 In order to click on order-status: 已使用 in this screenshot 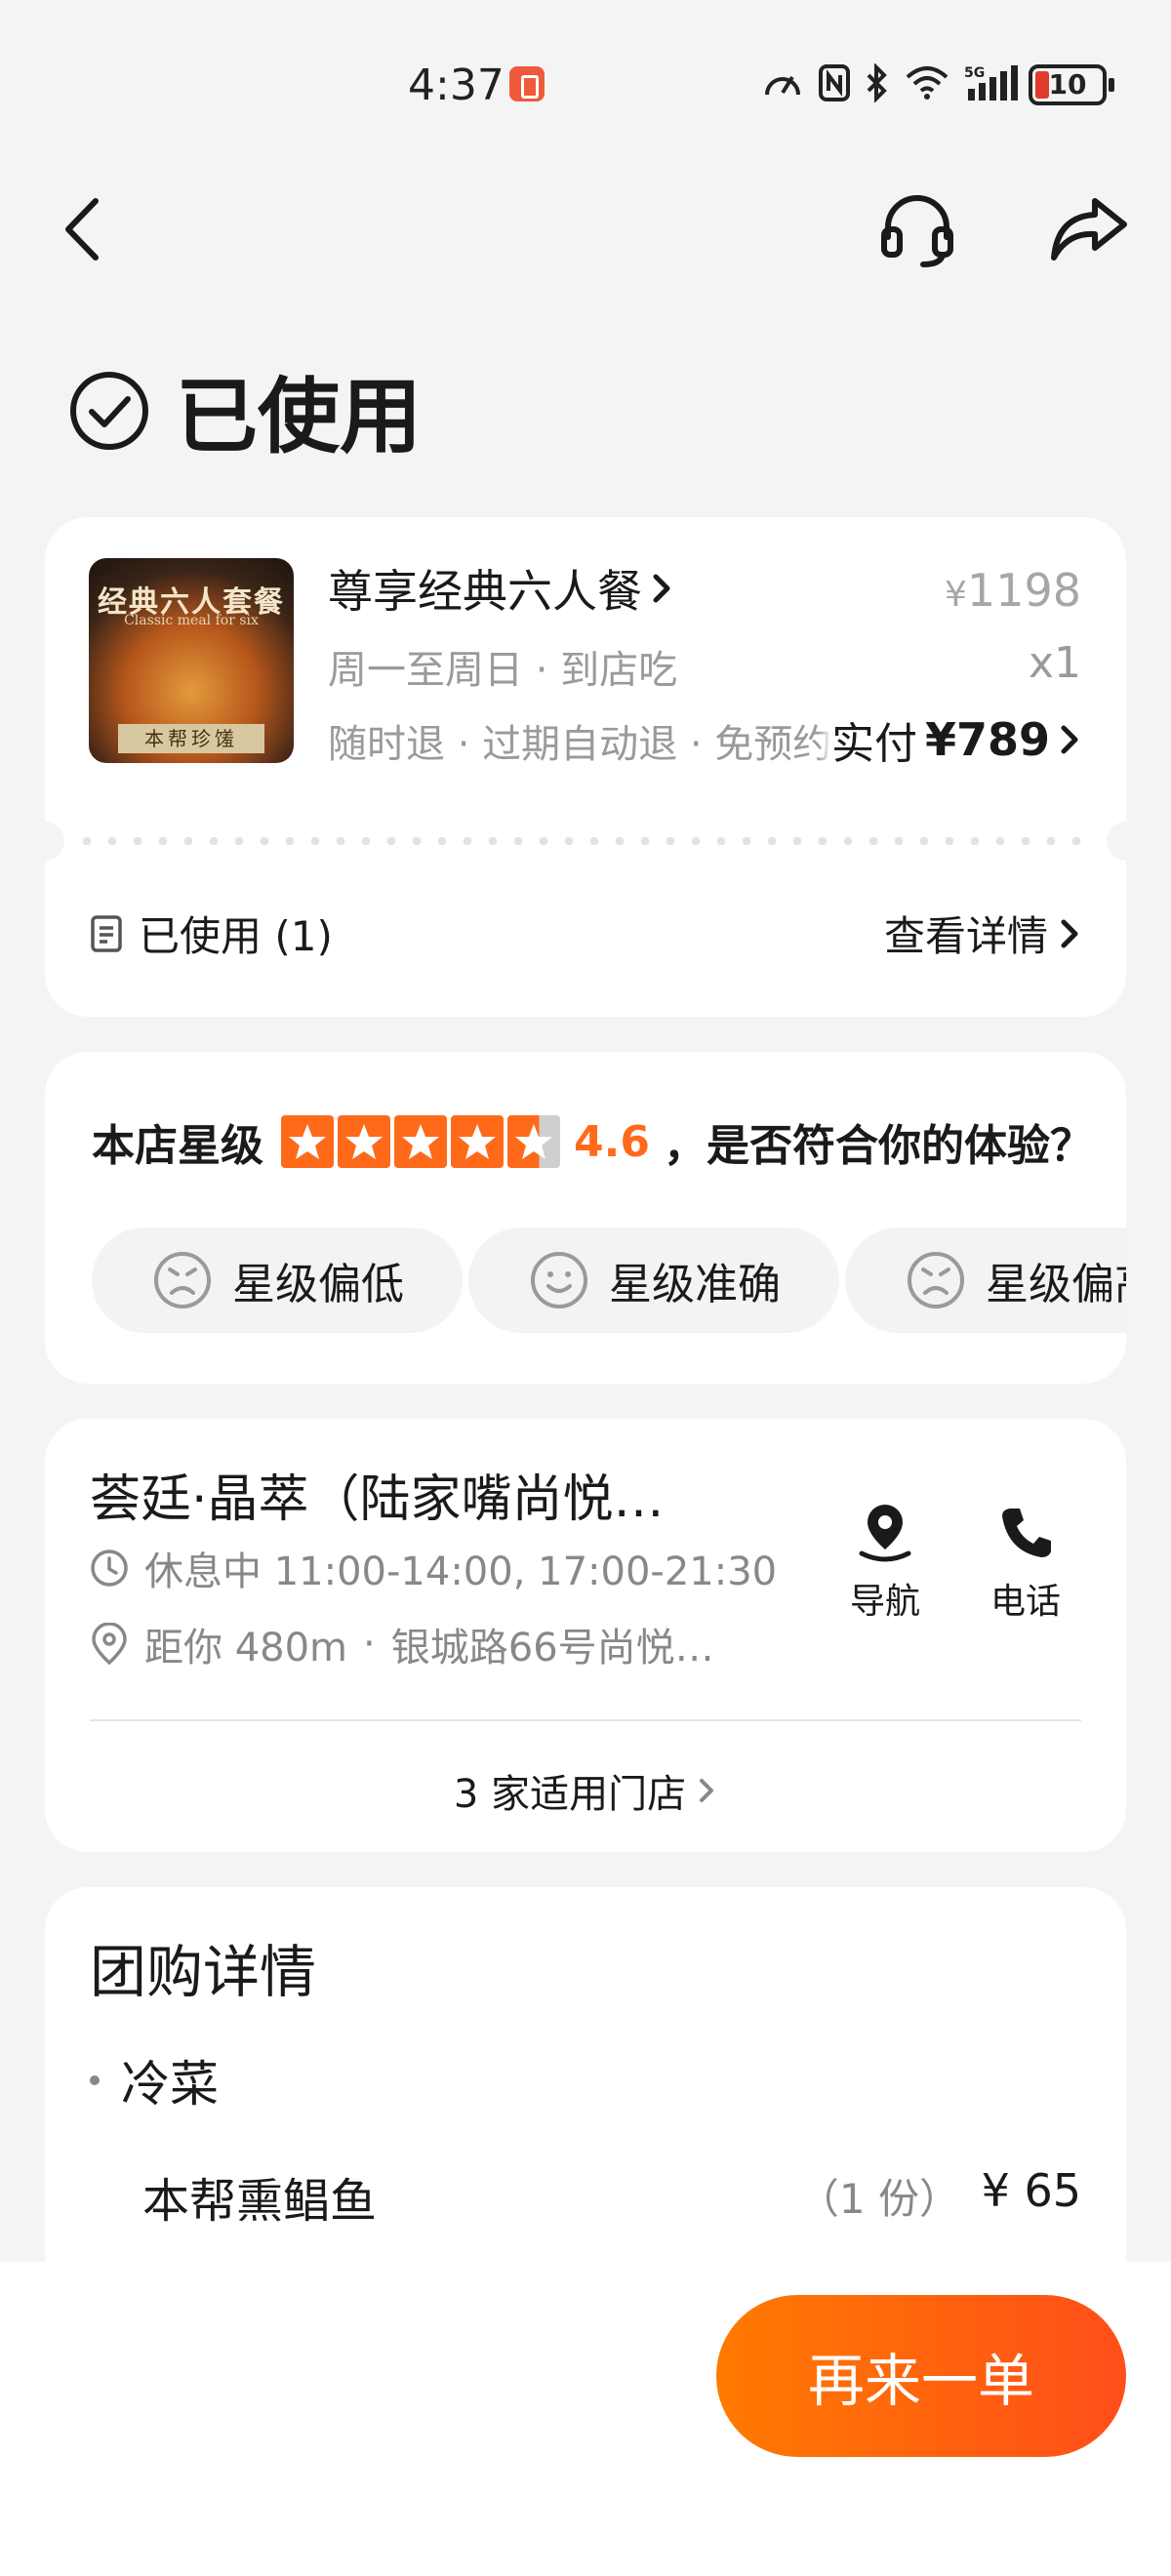, I will do `click(245, 410)`.